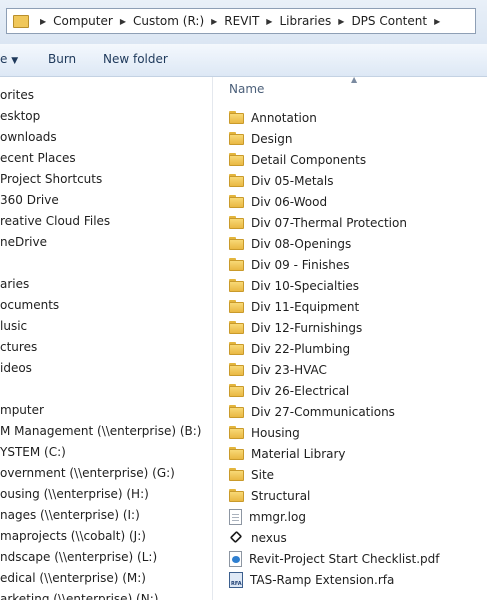 This screenshot has height=600, width=487. Describe the element at coordinates (9, 59) in the screenshot. I see `organize-button: e ▼` at that location.